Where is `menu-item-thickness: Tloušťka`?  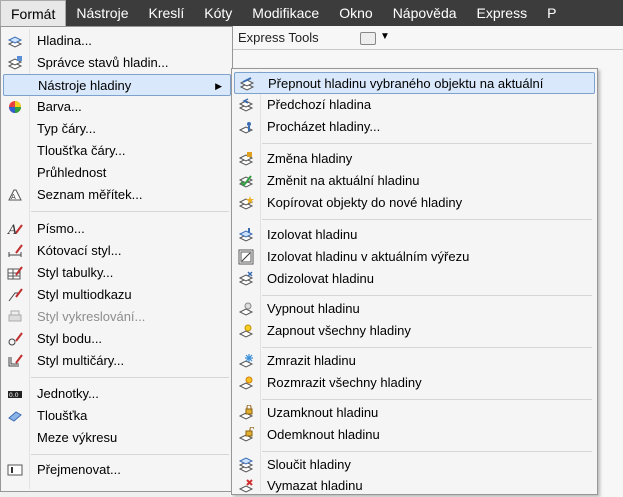
menu-item-thickness: Tloušťka is located at coordinates (117, 416).